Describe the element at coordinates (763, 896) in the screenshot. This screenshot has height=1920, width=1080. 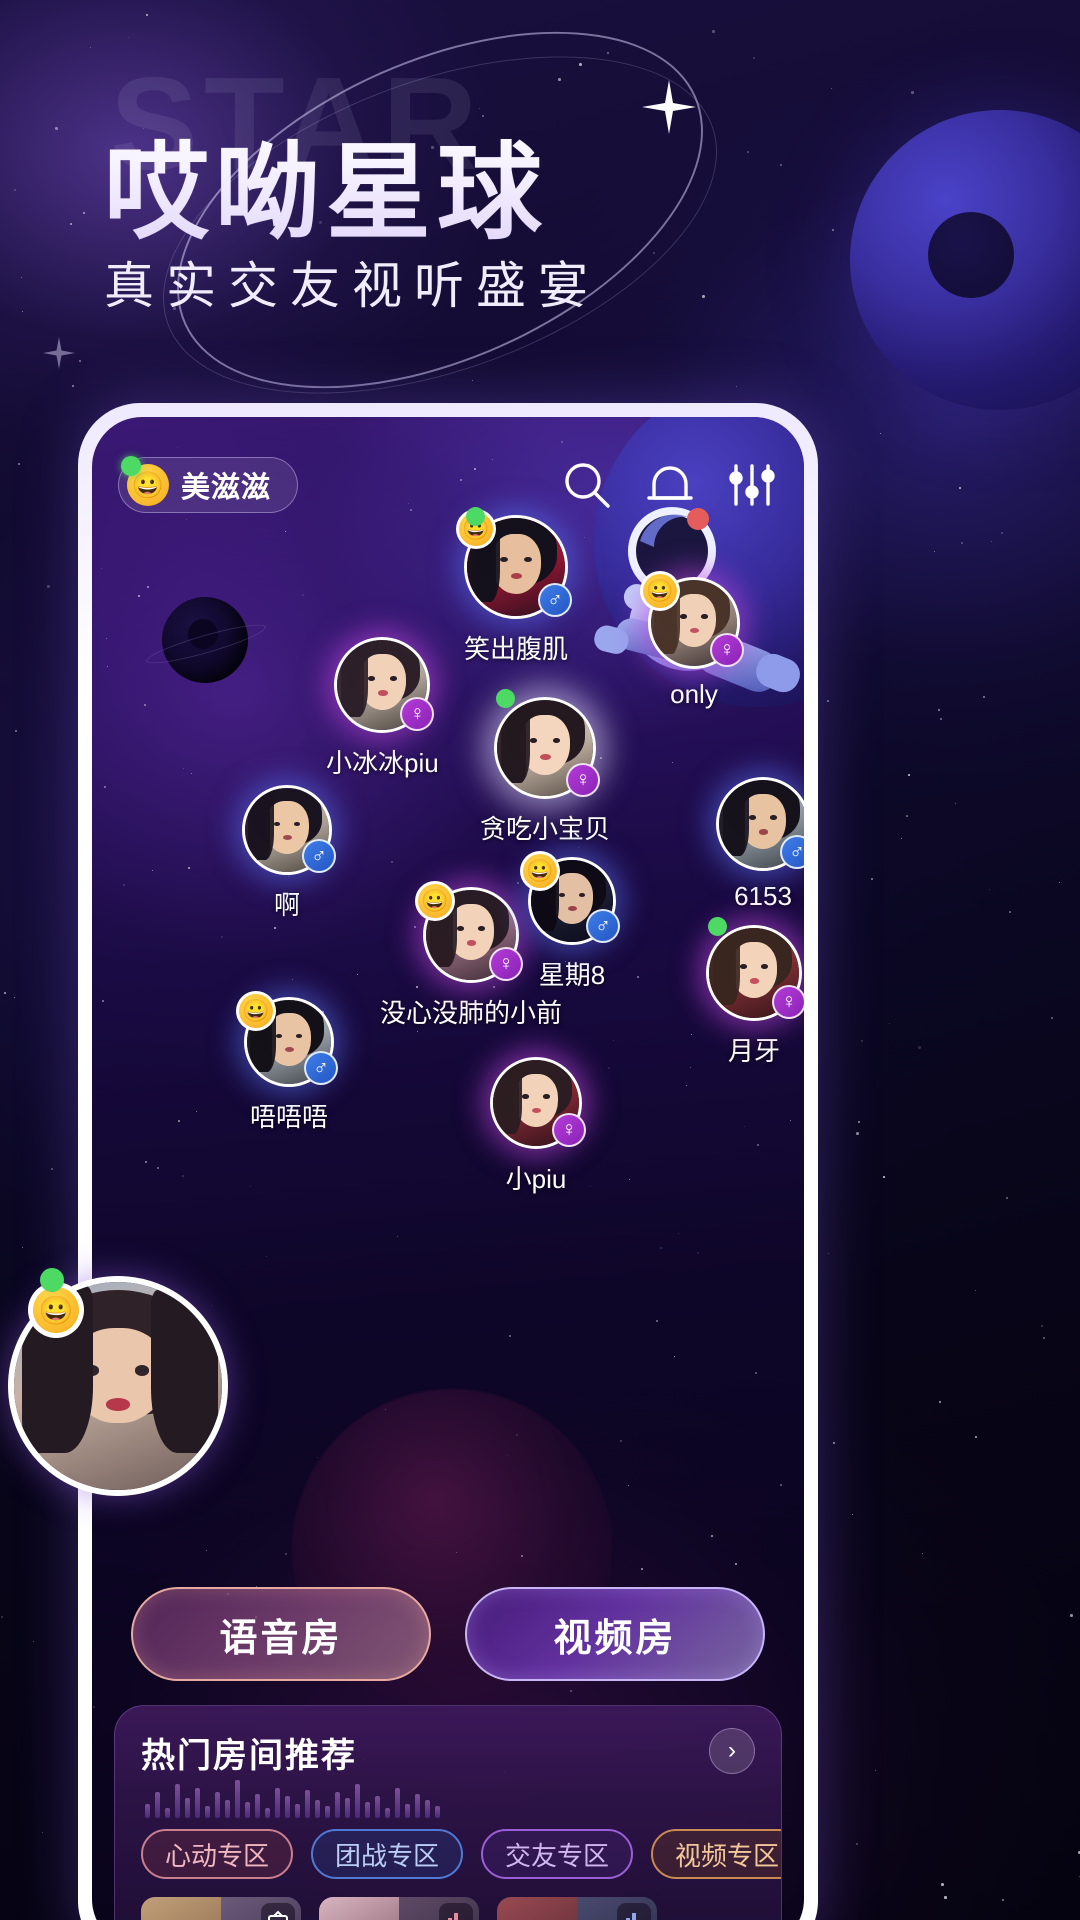
I see `starmap-user-name: 6153` at that location.